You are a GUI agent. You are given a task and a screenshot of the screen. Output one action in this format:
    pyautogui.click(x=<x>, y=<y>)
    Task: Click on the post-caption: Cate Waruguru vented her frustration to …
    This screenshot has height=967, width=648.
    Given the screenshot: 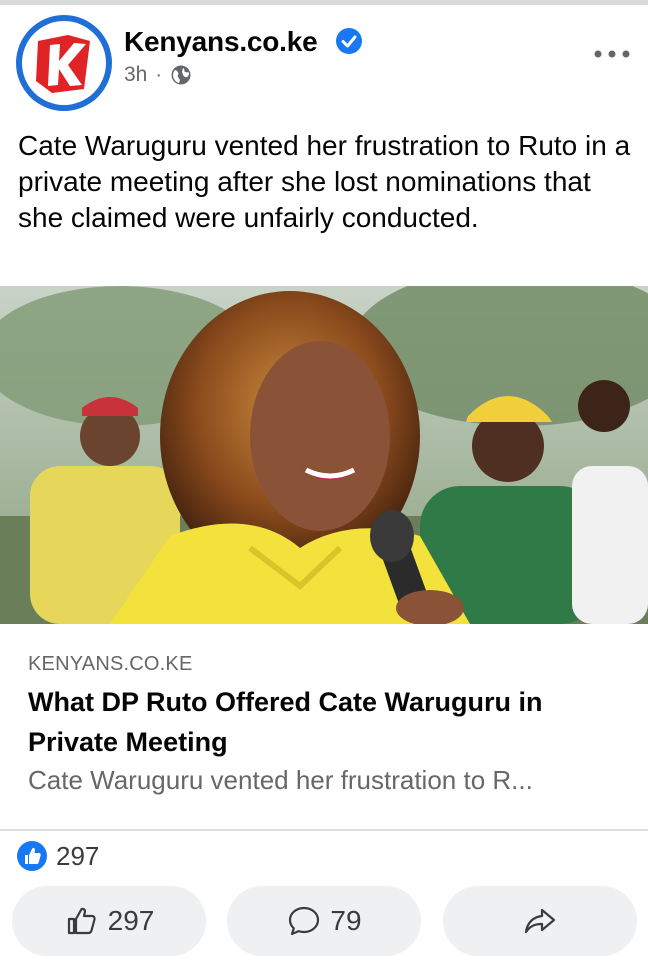 What is the action you would take?
    pyautogui.click(x=324, y=181)
    